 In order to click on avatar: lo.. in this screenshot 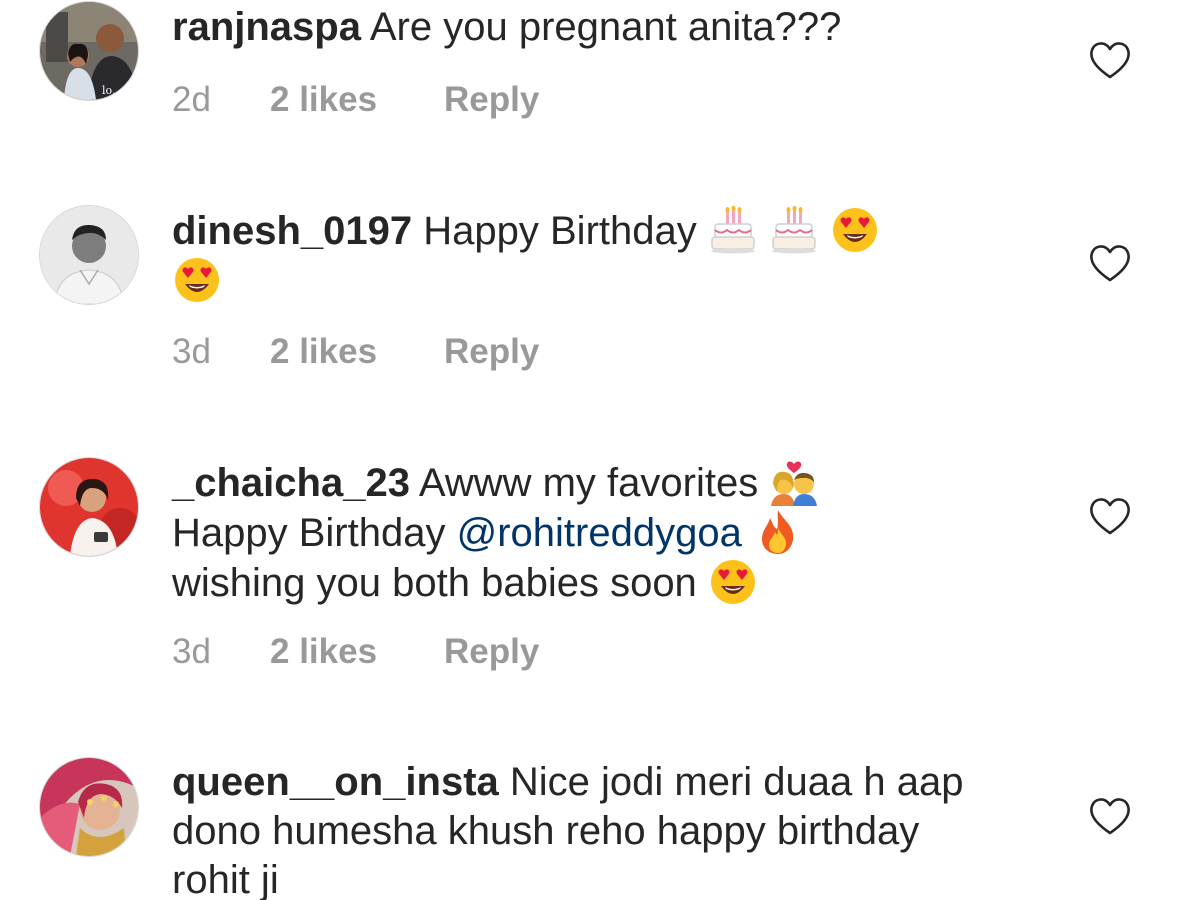, I will do `click(89, 51)`.